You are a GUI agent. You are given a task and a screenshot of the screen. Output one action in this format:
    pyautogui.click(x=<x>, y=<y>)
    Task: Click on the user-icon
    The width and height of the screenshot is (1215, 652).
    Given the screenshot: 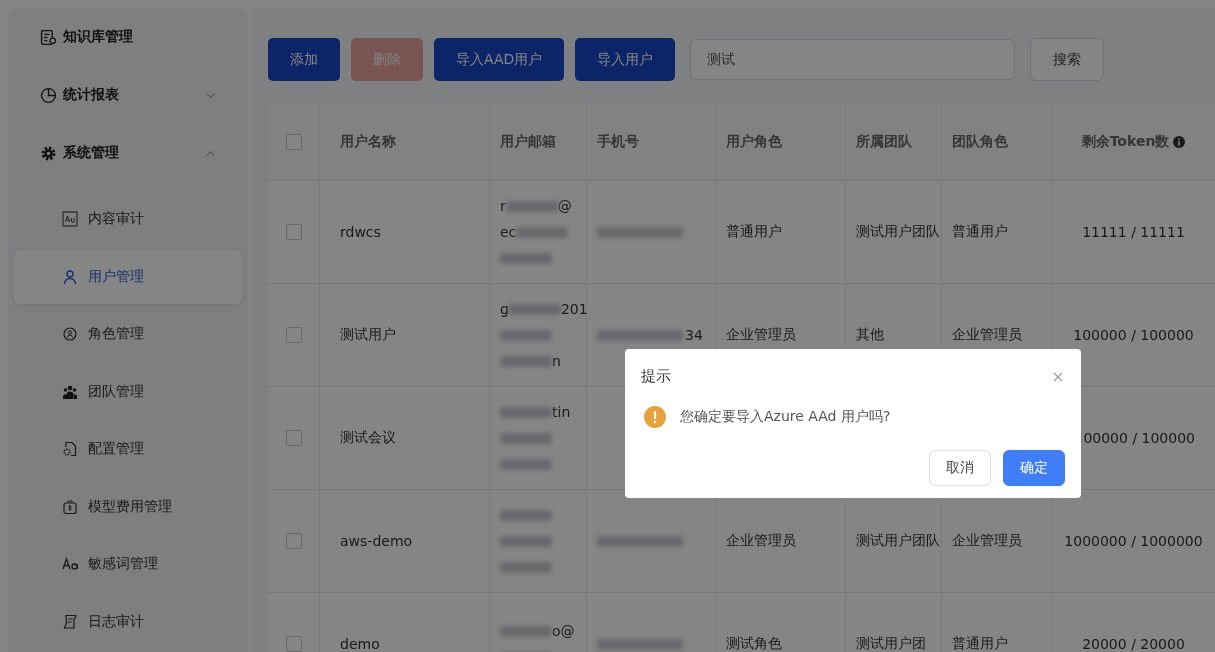 What is the action you would take?
    pyautogui.click(x=70, y=276)
    